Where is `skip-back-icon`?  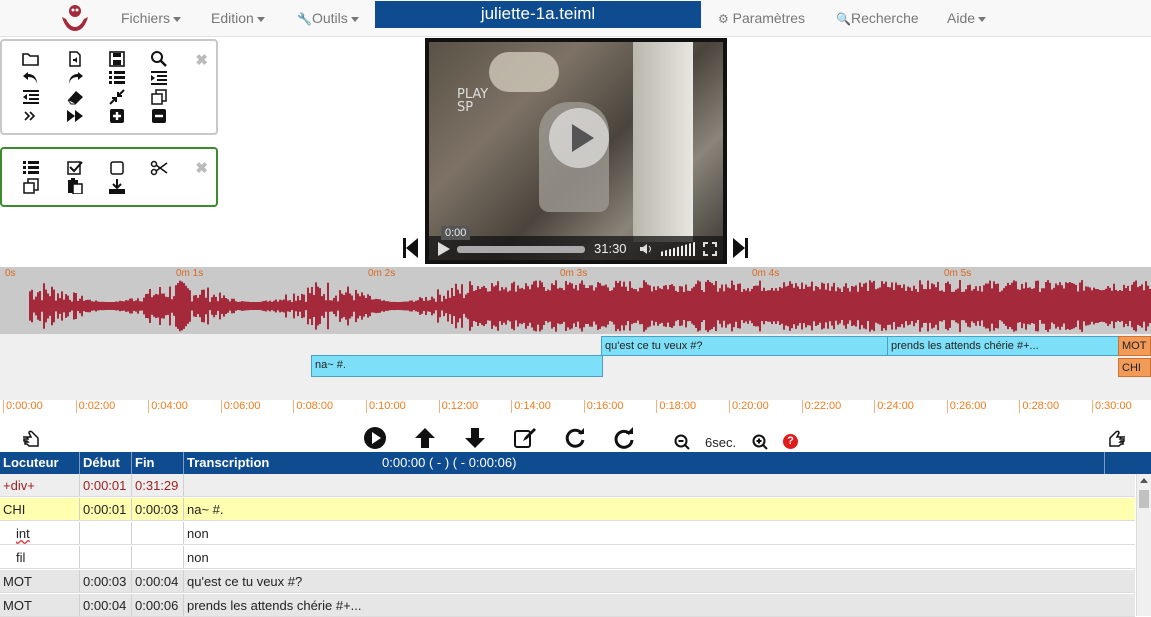 skip-back-icon is located at coordinates (411, 248).